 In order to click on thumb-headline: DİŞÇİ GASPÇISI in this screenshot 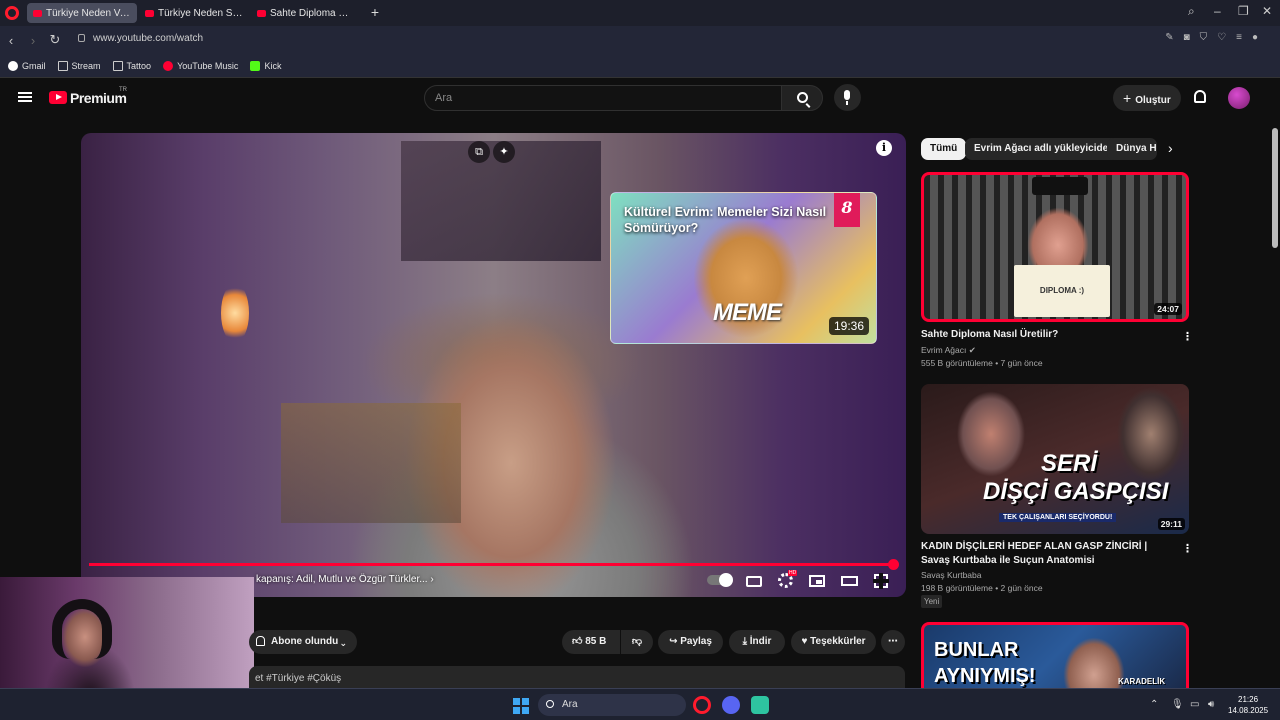, I will do `click(1076, 491)`.